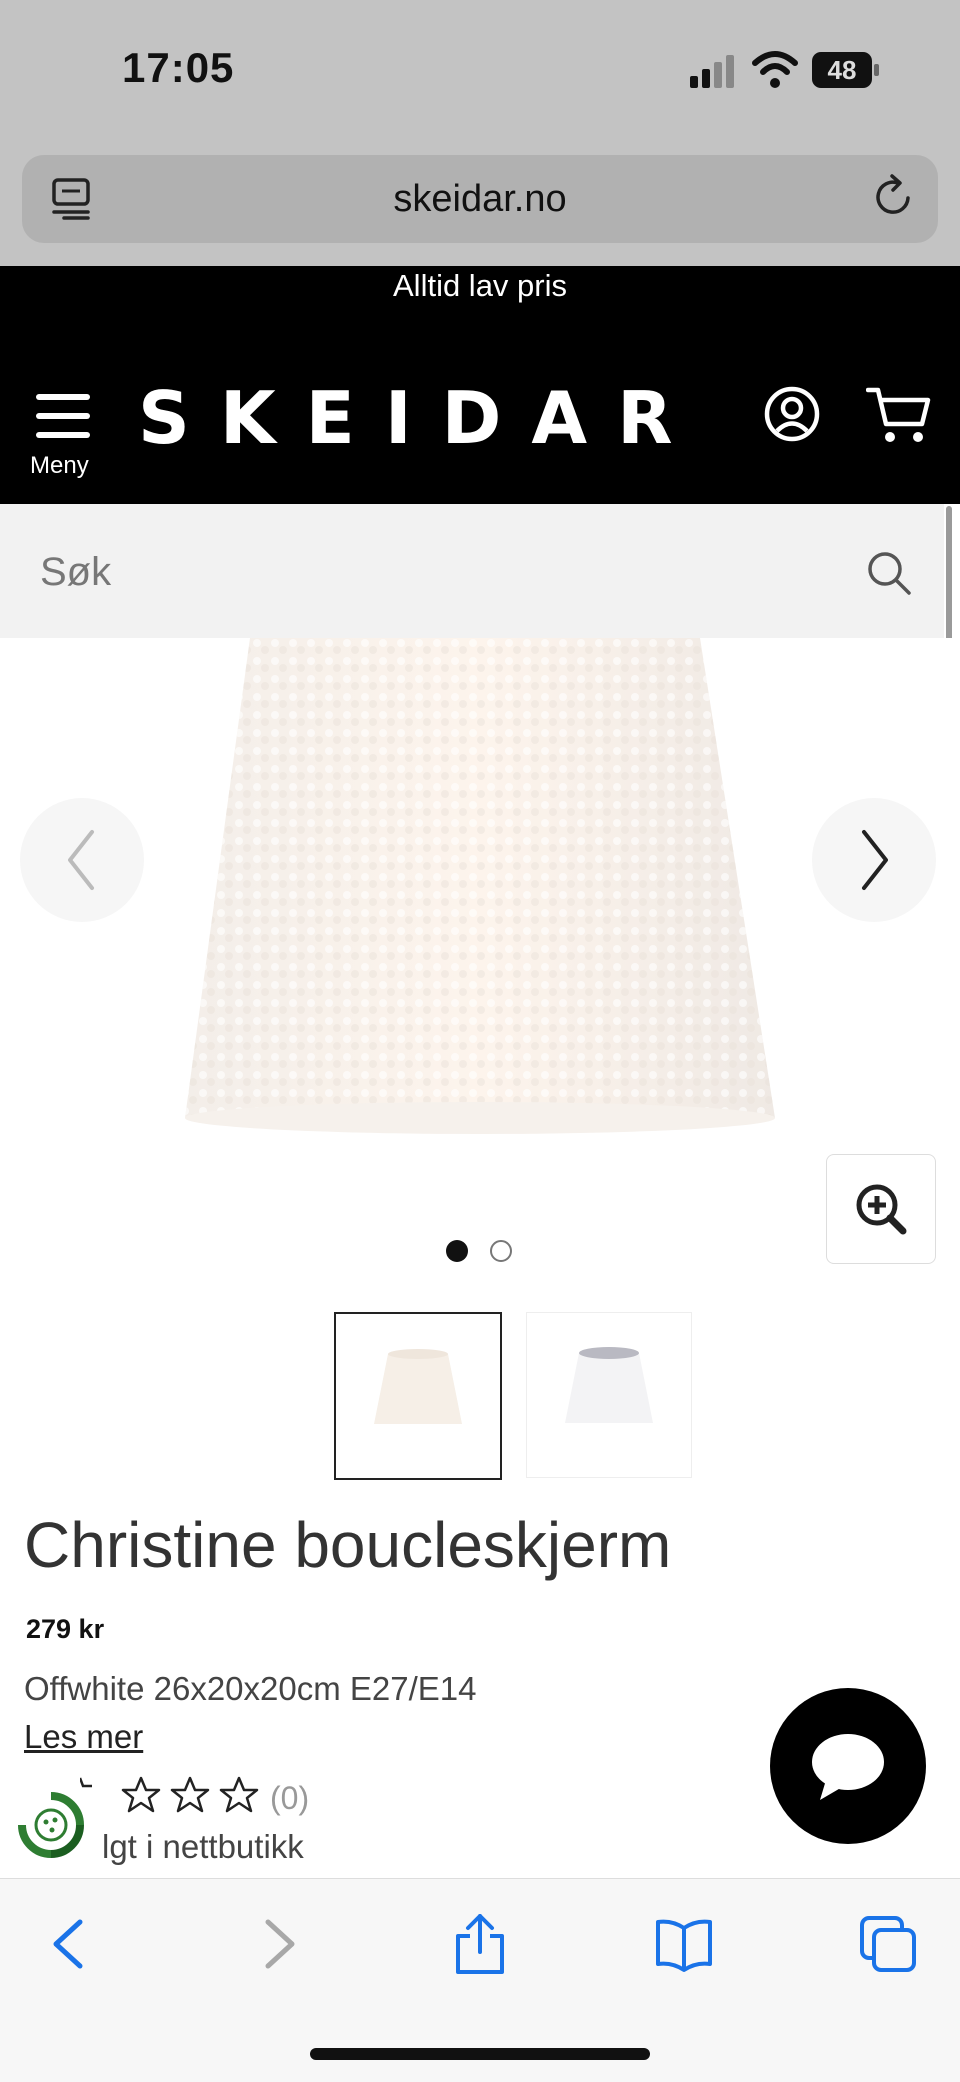 The image size is (960, 2082). I want to click on chevron-left-icon, so click(81, 860).